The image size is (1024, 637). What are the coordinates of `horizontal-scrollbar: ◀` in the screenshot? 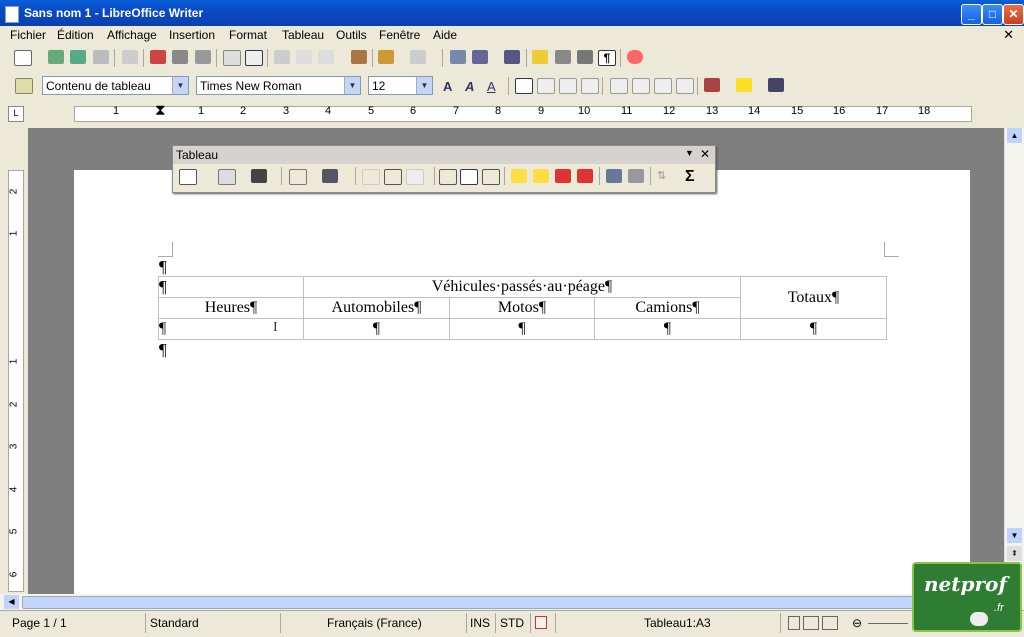 It's located at (512, 602).